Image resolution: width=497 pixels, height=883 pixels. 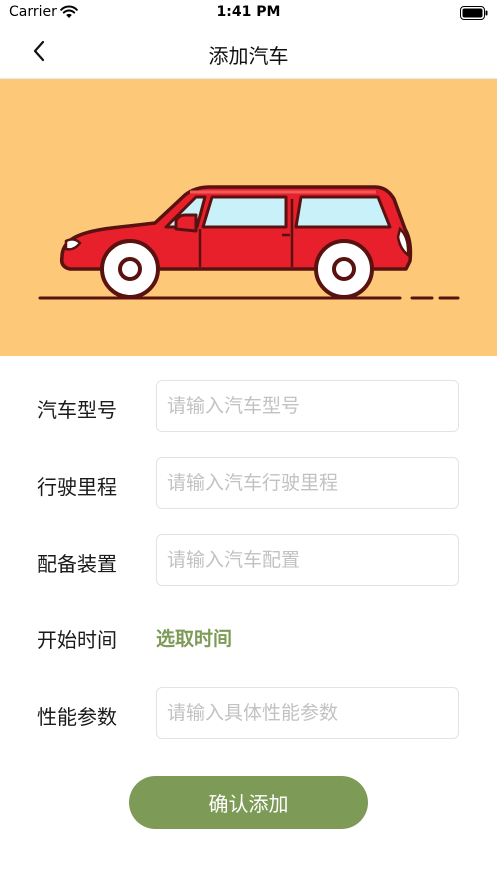 I want to click on form-row-equipment: 配备装置, so click(x=248, y=561).